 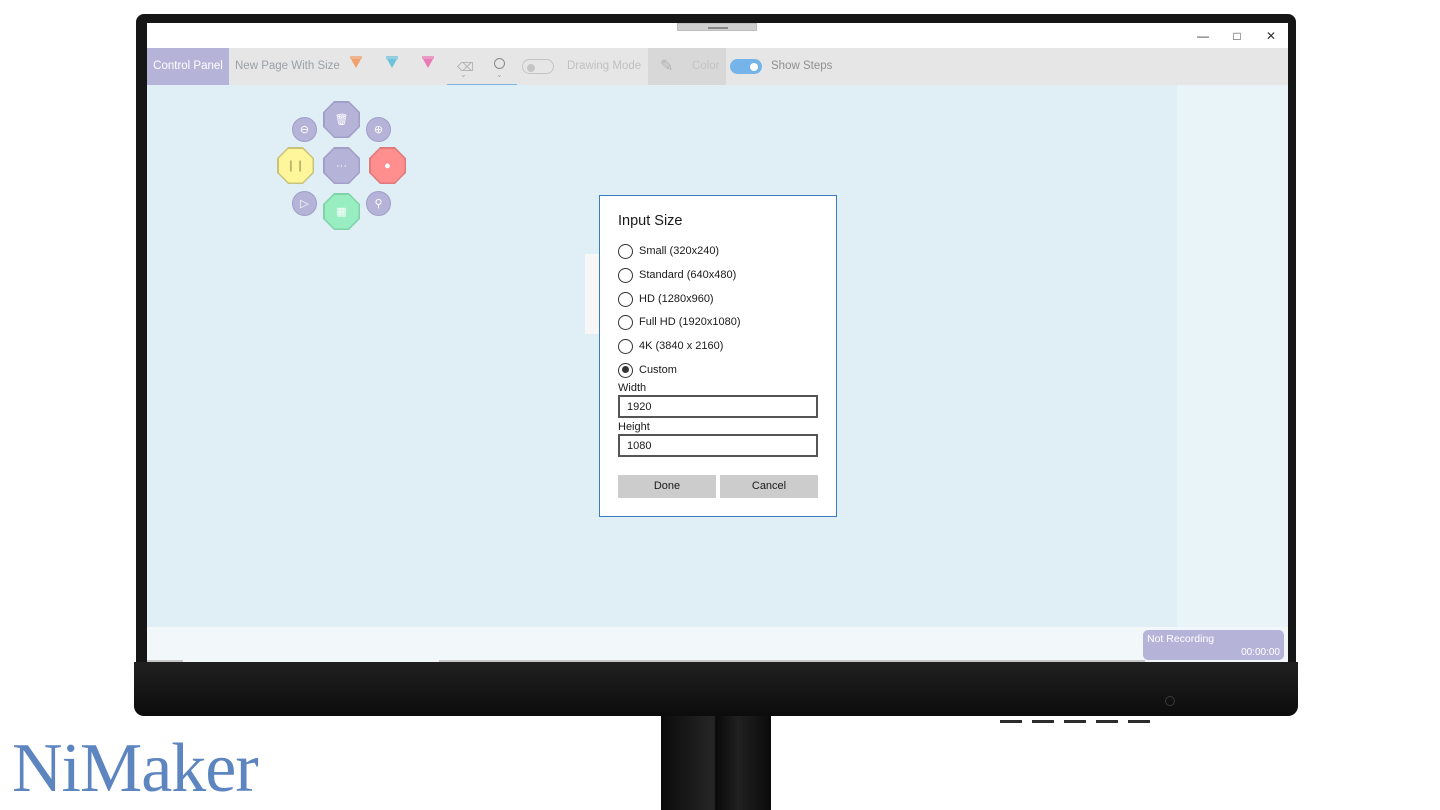 I want to click on shape-circle-icon, so click(x=499, y=63).